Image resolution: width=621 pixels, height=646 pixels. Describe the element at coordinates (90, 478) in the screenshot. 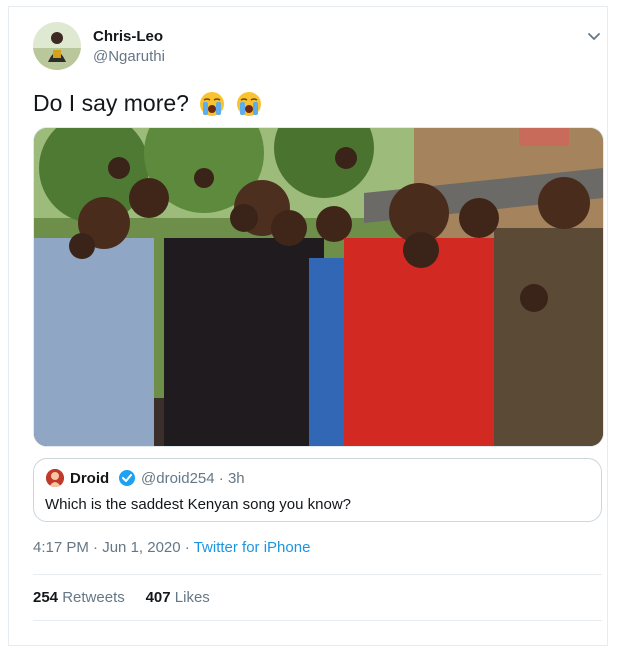

I see `quoted-name: Droid` at that location.